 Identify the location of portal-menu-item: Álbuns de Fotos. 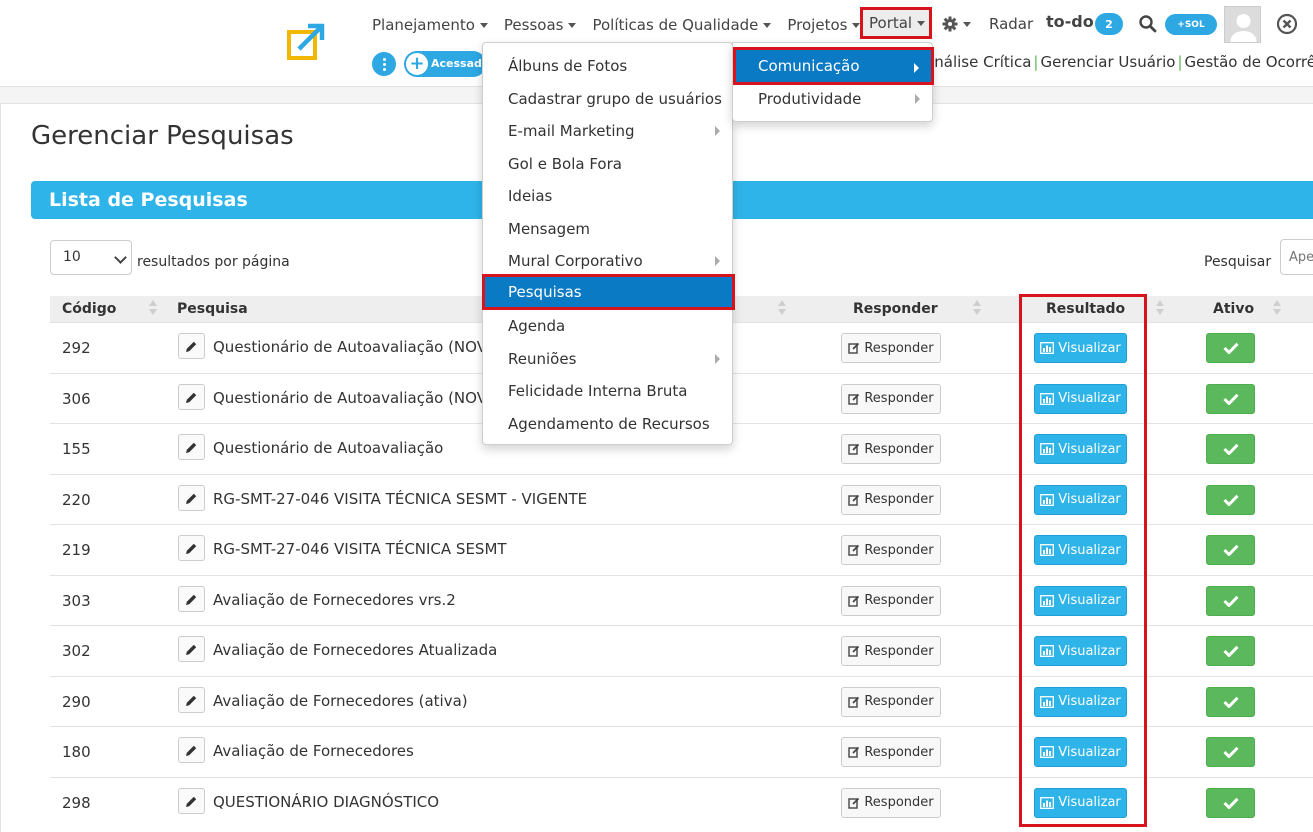
(607, 66).